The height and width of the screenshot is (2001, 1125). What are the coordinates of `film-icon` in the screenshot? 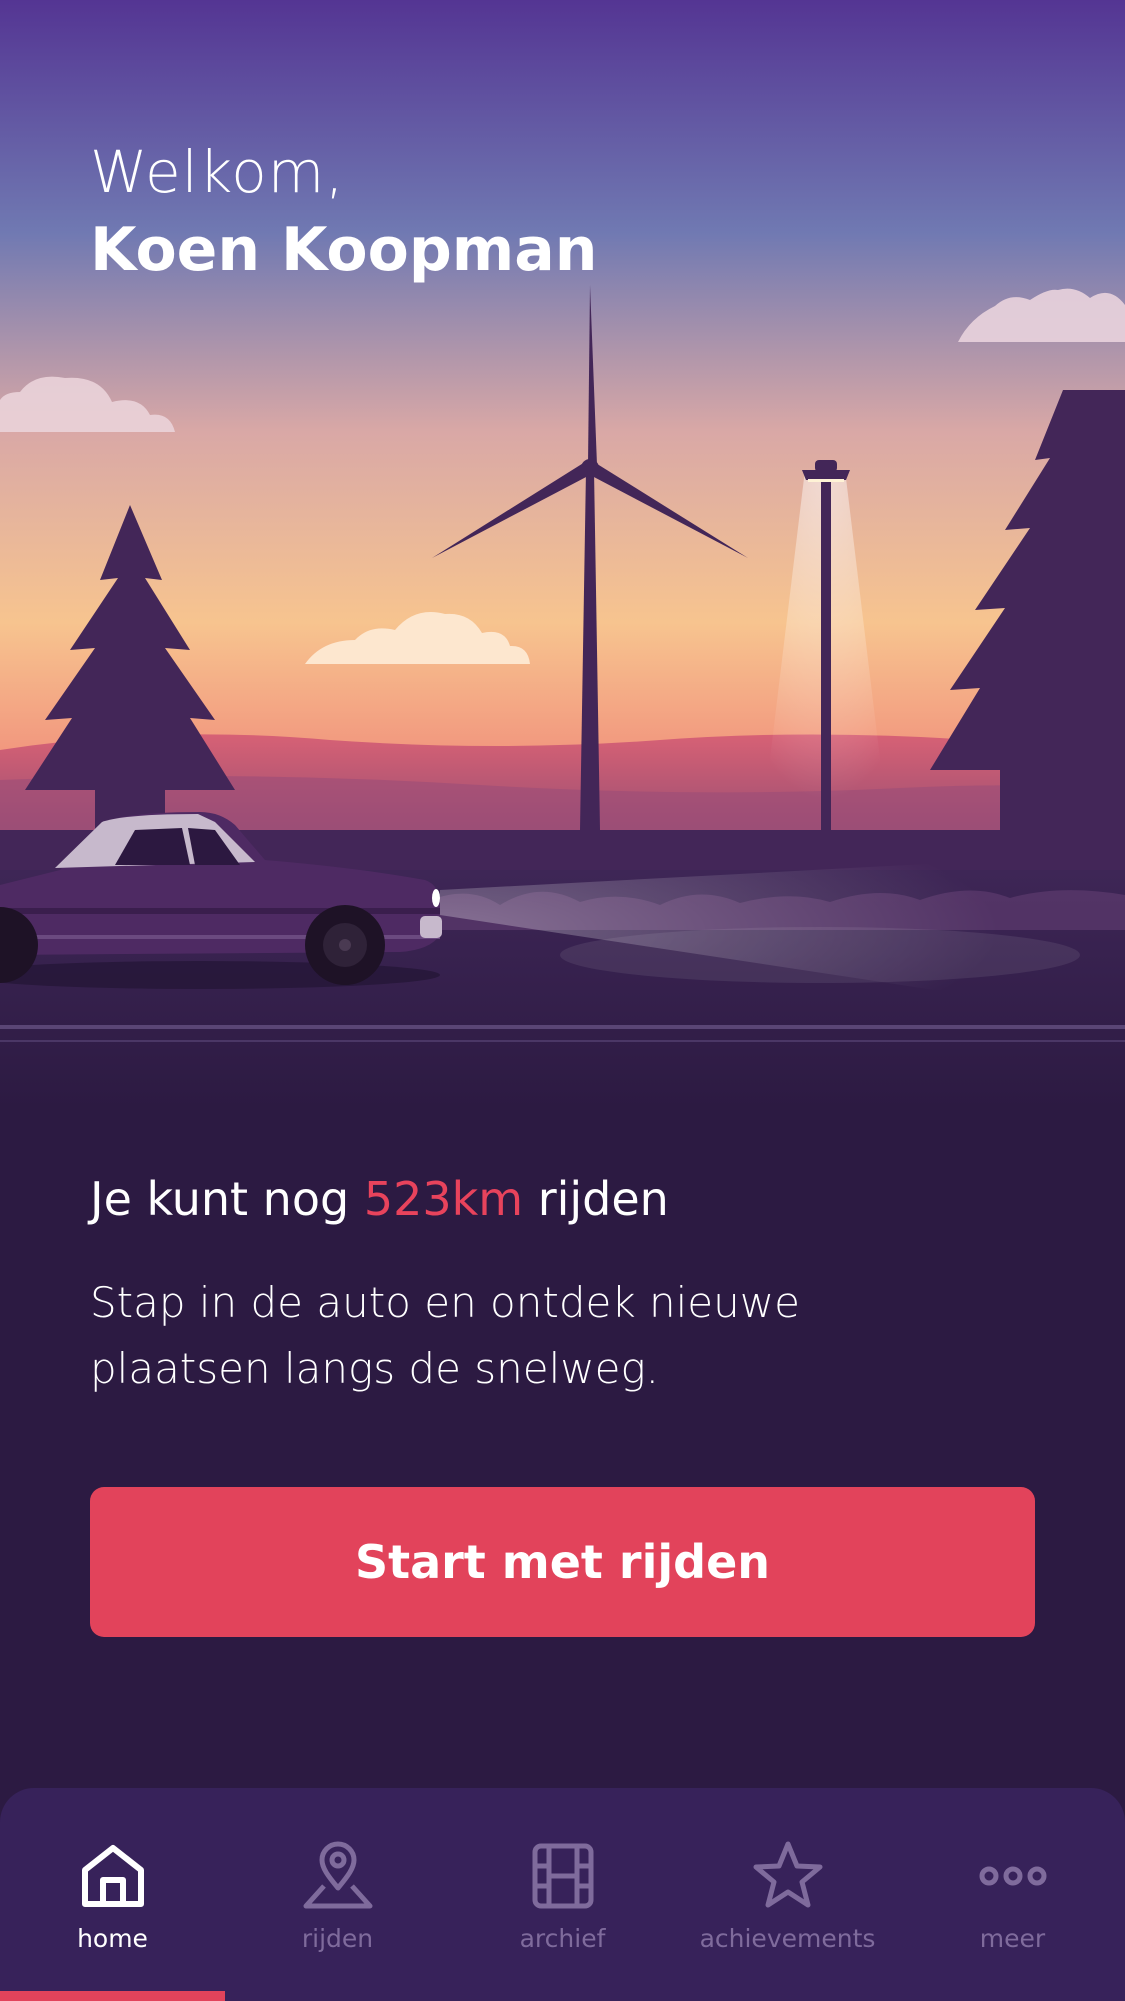 It's located at (562, 1876).